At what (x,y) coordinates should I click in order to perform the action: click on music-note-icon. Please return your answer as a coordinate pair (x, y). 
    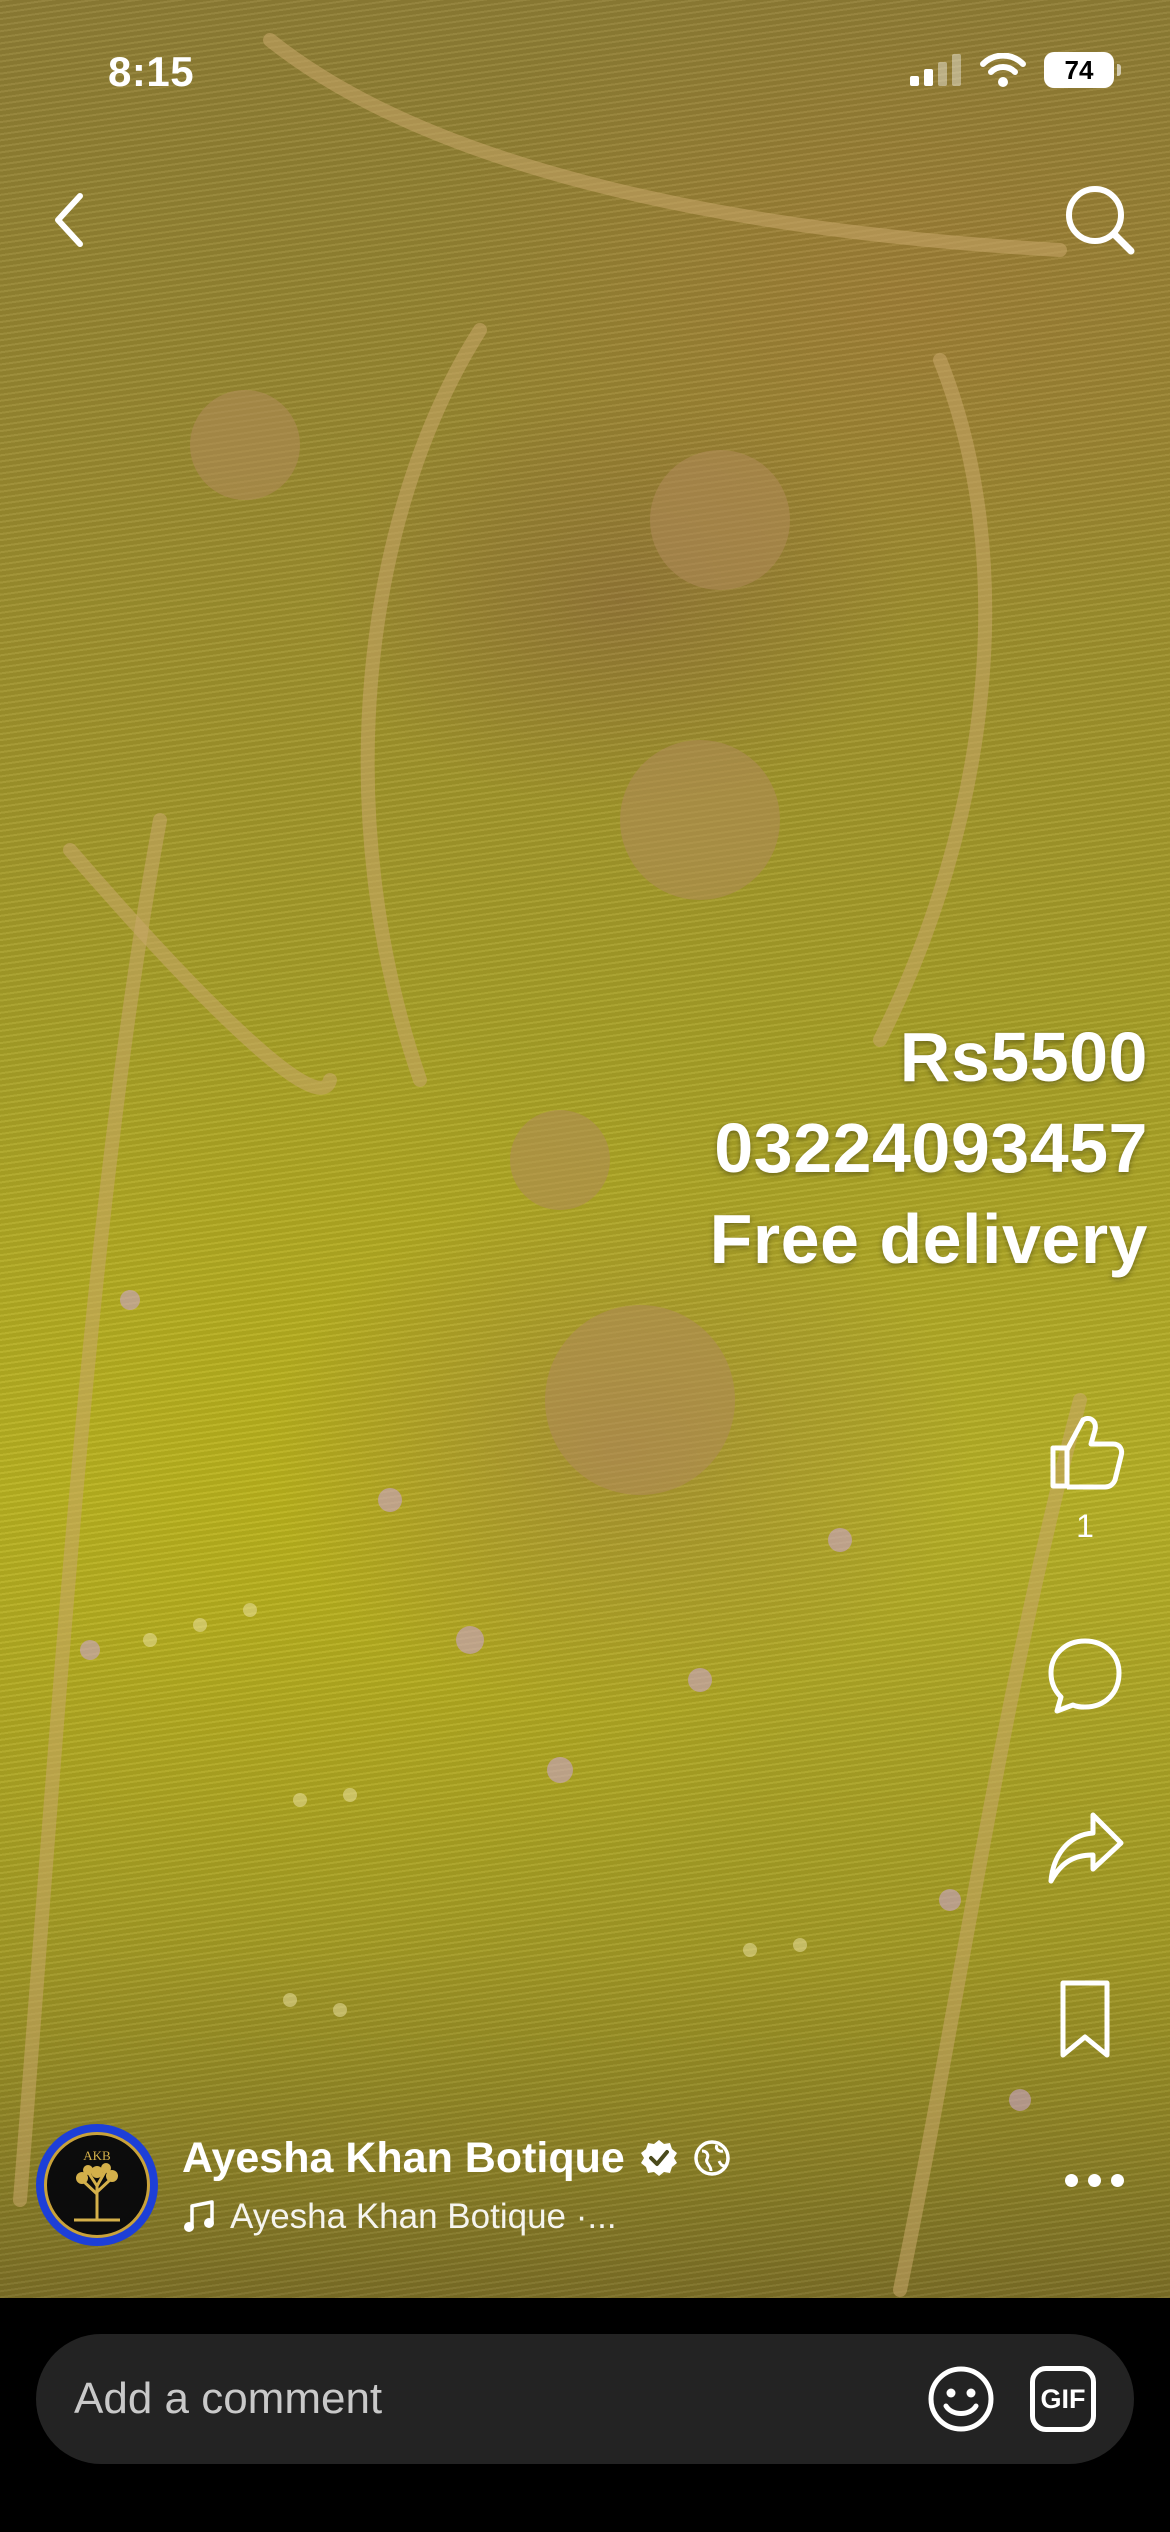
    Looking at the image, I should click on (199, 2215).